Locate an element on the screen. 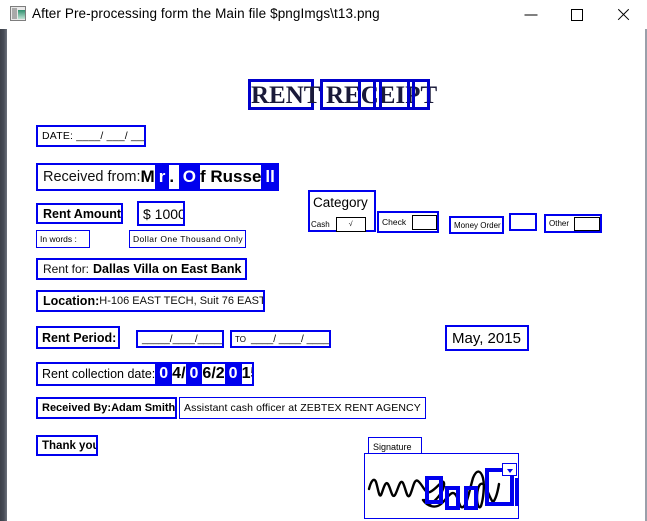 Image resolution: width=647 pixels, height=521 pixels. received-from-label: Received from: is located at coordinates (92, 177).